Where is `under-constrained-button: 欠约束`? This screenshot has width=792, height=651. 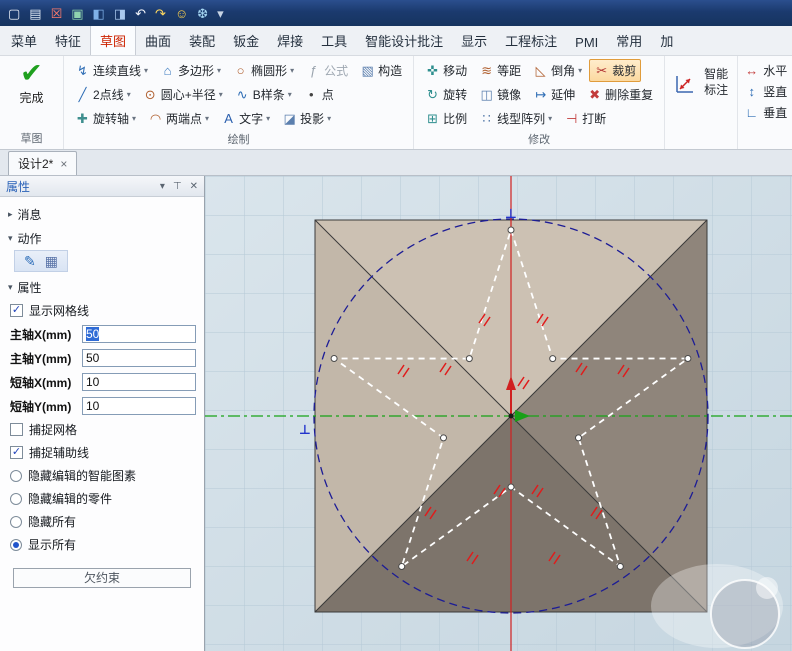
under-constrained-button: 欠约束 is located at coordinates (102, 578).